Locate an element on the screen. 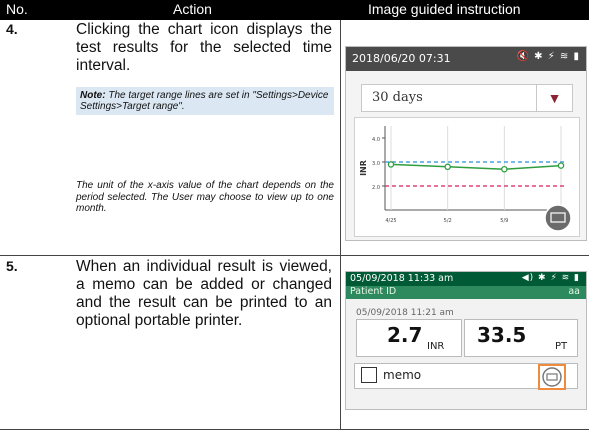 This screenshot has height=430, width=589. patient-id-label: Patient ID is located at coordinates (373, 291).